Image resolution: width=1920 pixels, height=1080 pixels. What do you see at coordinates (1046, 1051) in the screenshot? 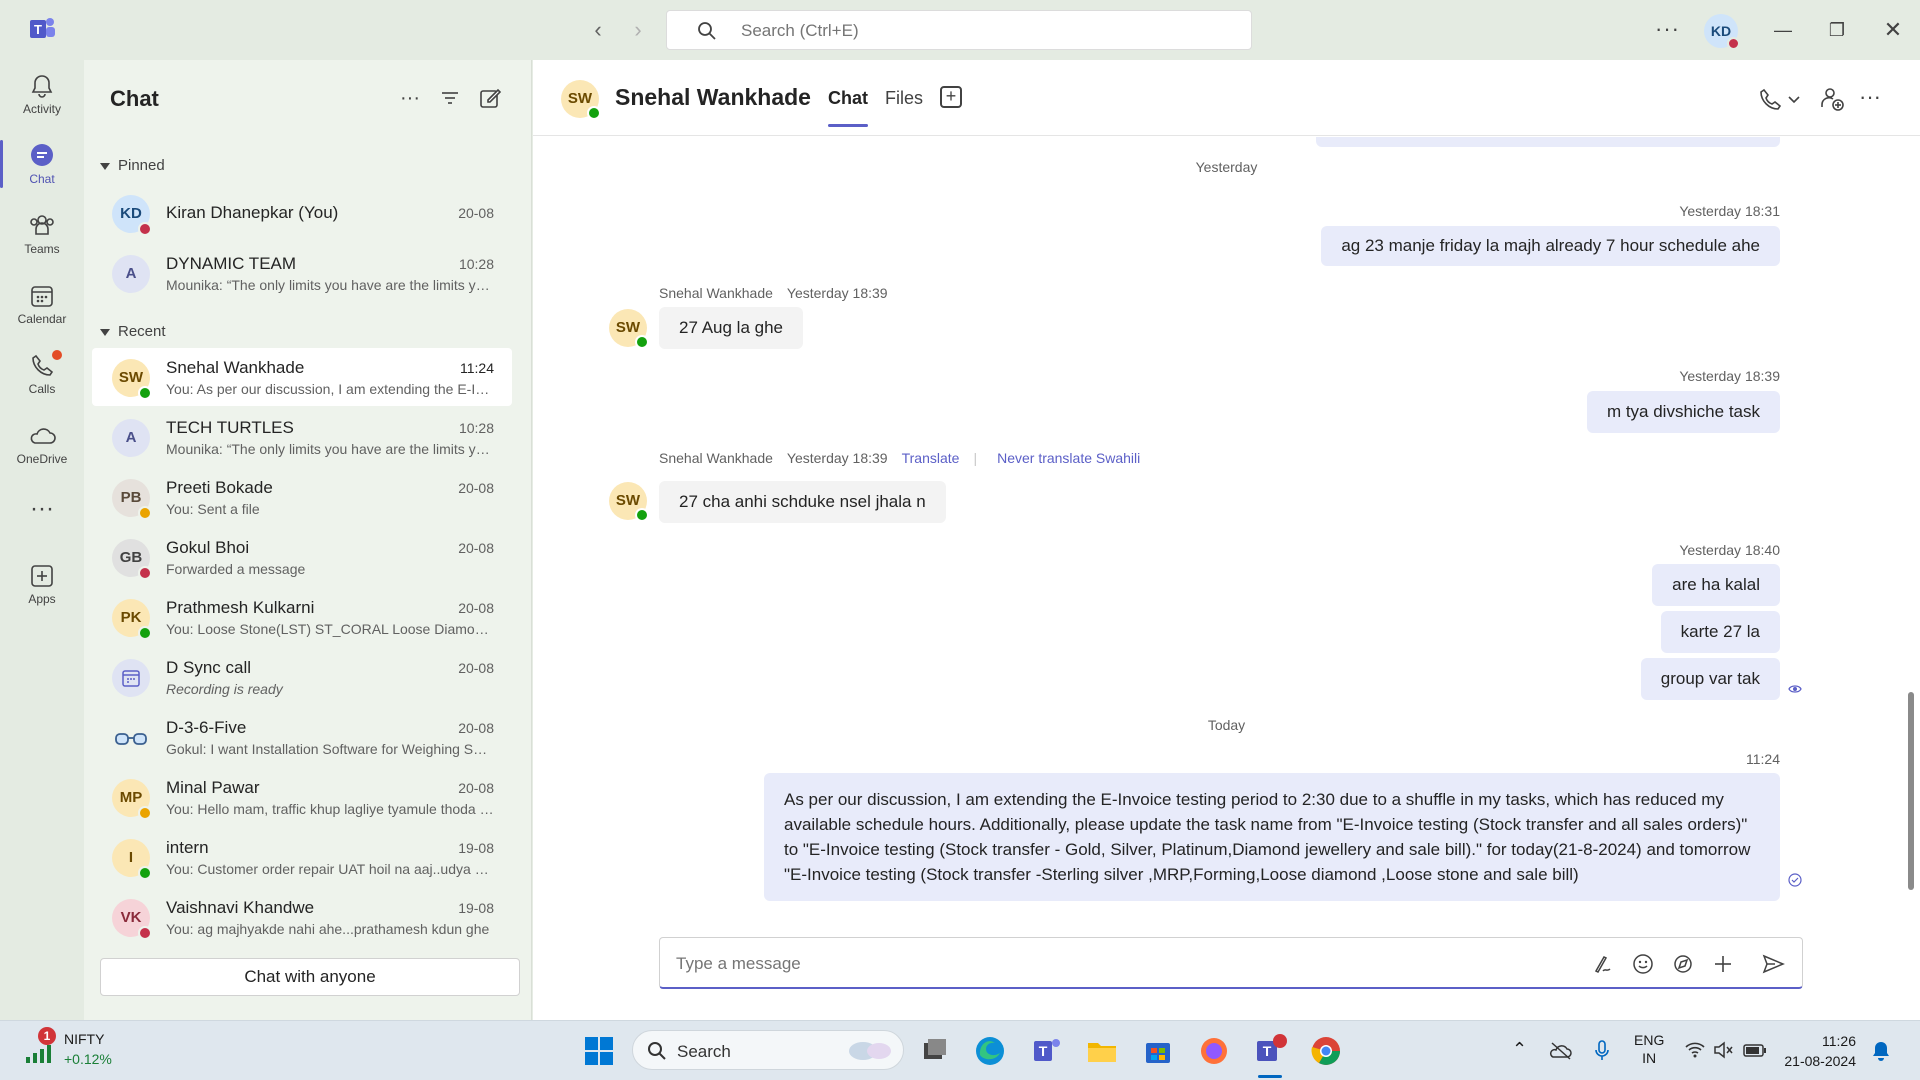
I see `teams-taskbar-icon: T` at bounding box center [1046, 1051].